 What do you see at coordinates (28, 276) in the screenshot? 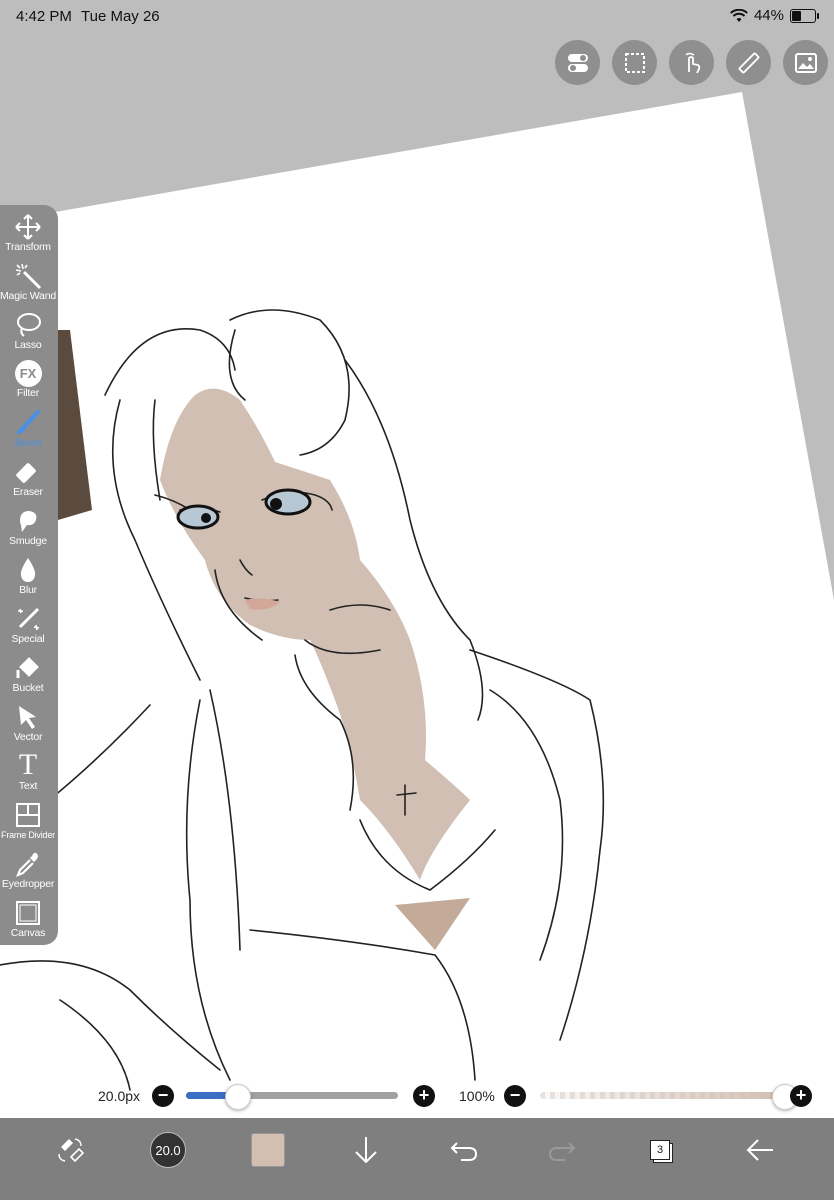
I see `magic-wand-icon` at bounding box center [28, 276].